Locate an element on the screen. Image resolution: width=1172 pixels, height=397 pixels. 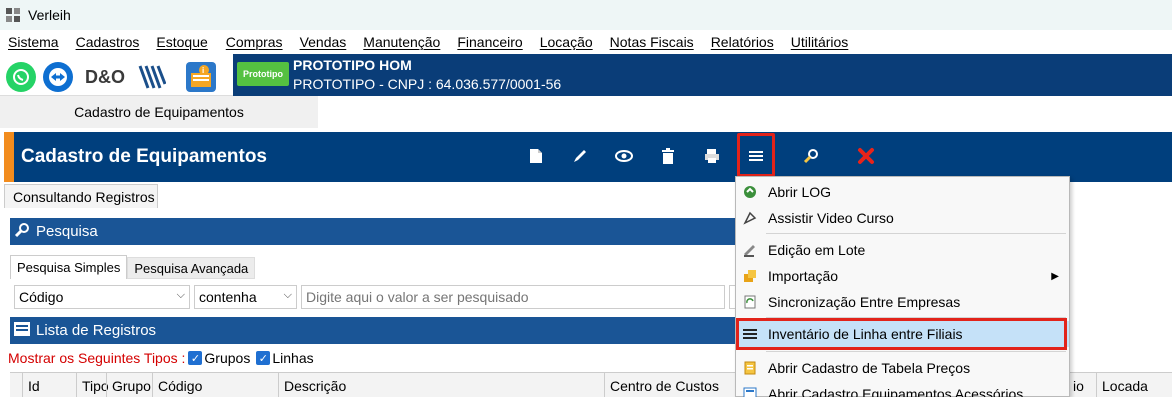
search-section-icon is located at coordinates (22, 231).